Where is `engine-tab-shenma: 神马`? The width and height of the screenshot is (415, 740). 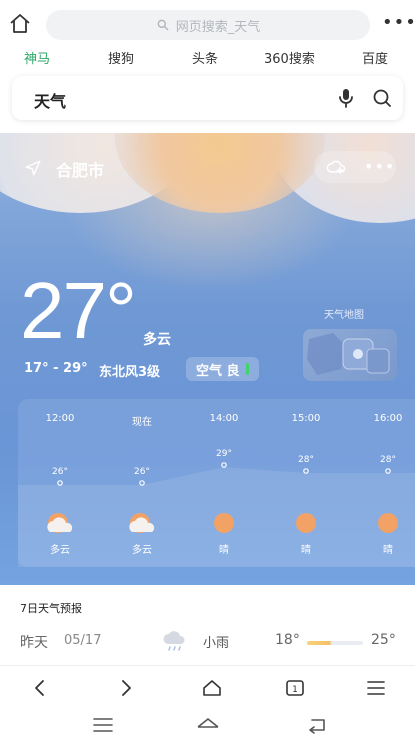 engine-tab-shenma: 神马 is located at coordinates (37, 57).